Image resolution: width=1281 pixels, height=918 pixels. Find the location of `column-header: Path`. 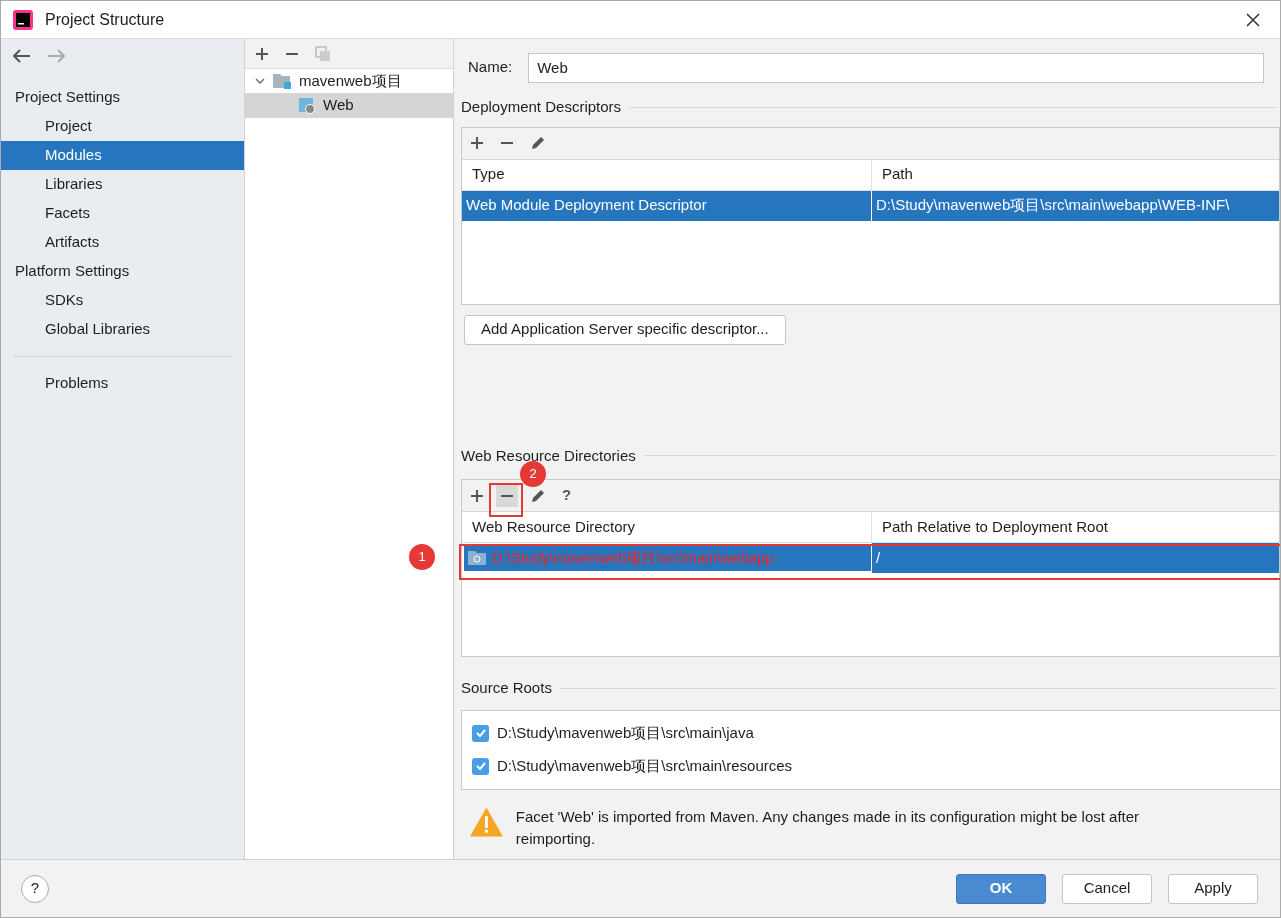

column-header: Path is located at coordinates (897, 174).